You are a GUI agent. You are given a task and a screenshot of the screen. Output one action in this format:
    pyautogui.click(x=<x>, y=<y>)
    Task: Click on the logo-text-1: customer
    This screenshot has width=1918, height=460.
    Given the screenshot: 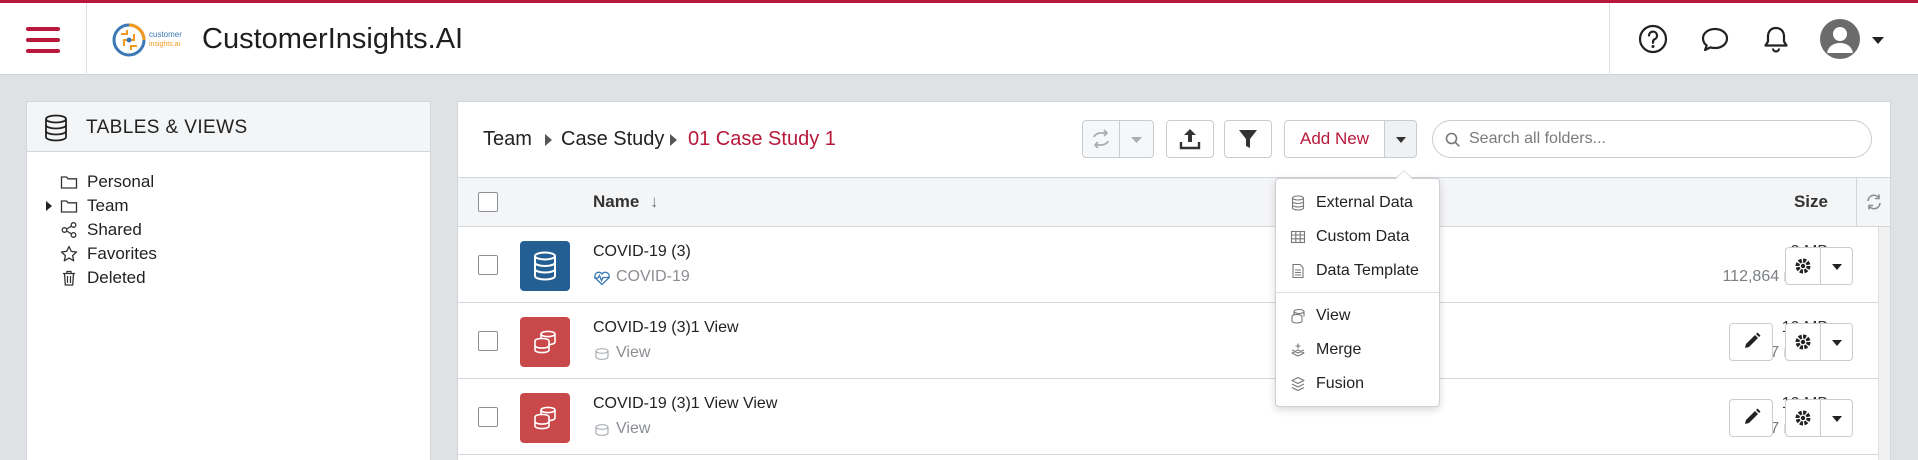 What is the action you would take?
    pyautogui.click(x=165, y=34)
    